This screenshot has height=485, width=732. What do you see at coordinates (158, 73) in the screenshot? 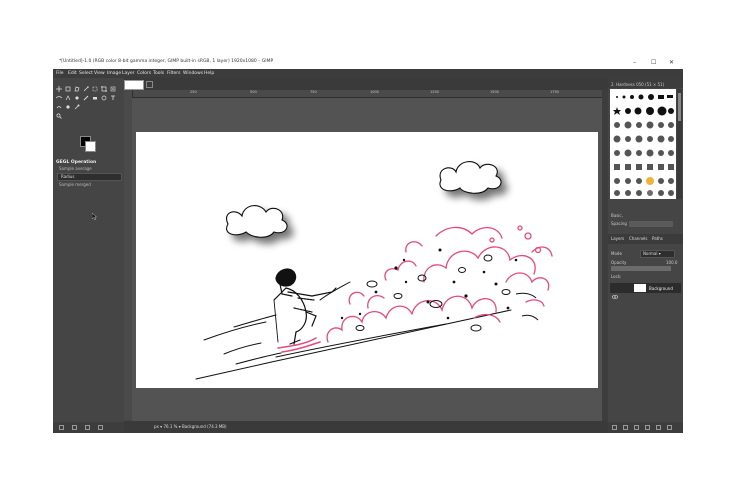
I see `menu-tools: Tools` at bounding box center [158, 73].